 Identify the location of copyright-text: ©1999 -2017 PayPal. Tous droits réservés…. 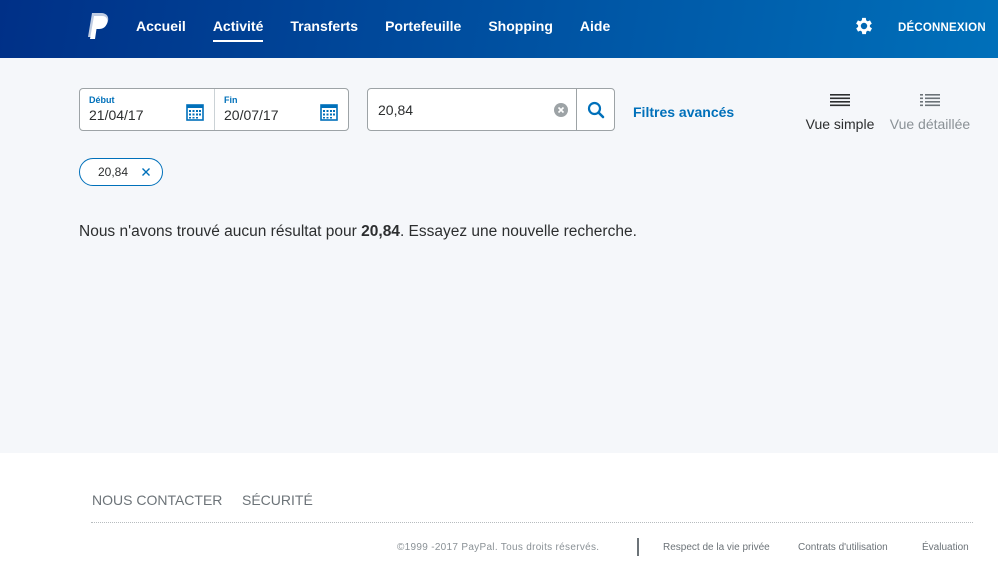
(498, 547).